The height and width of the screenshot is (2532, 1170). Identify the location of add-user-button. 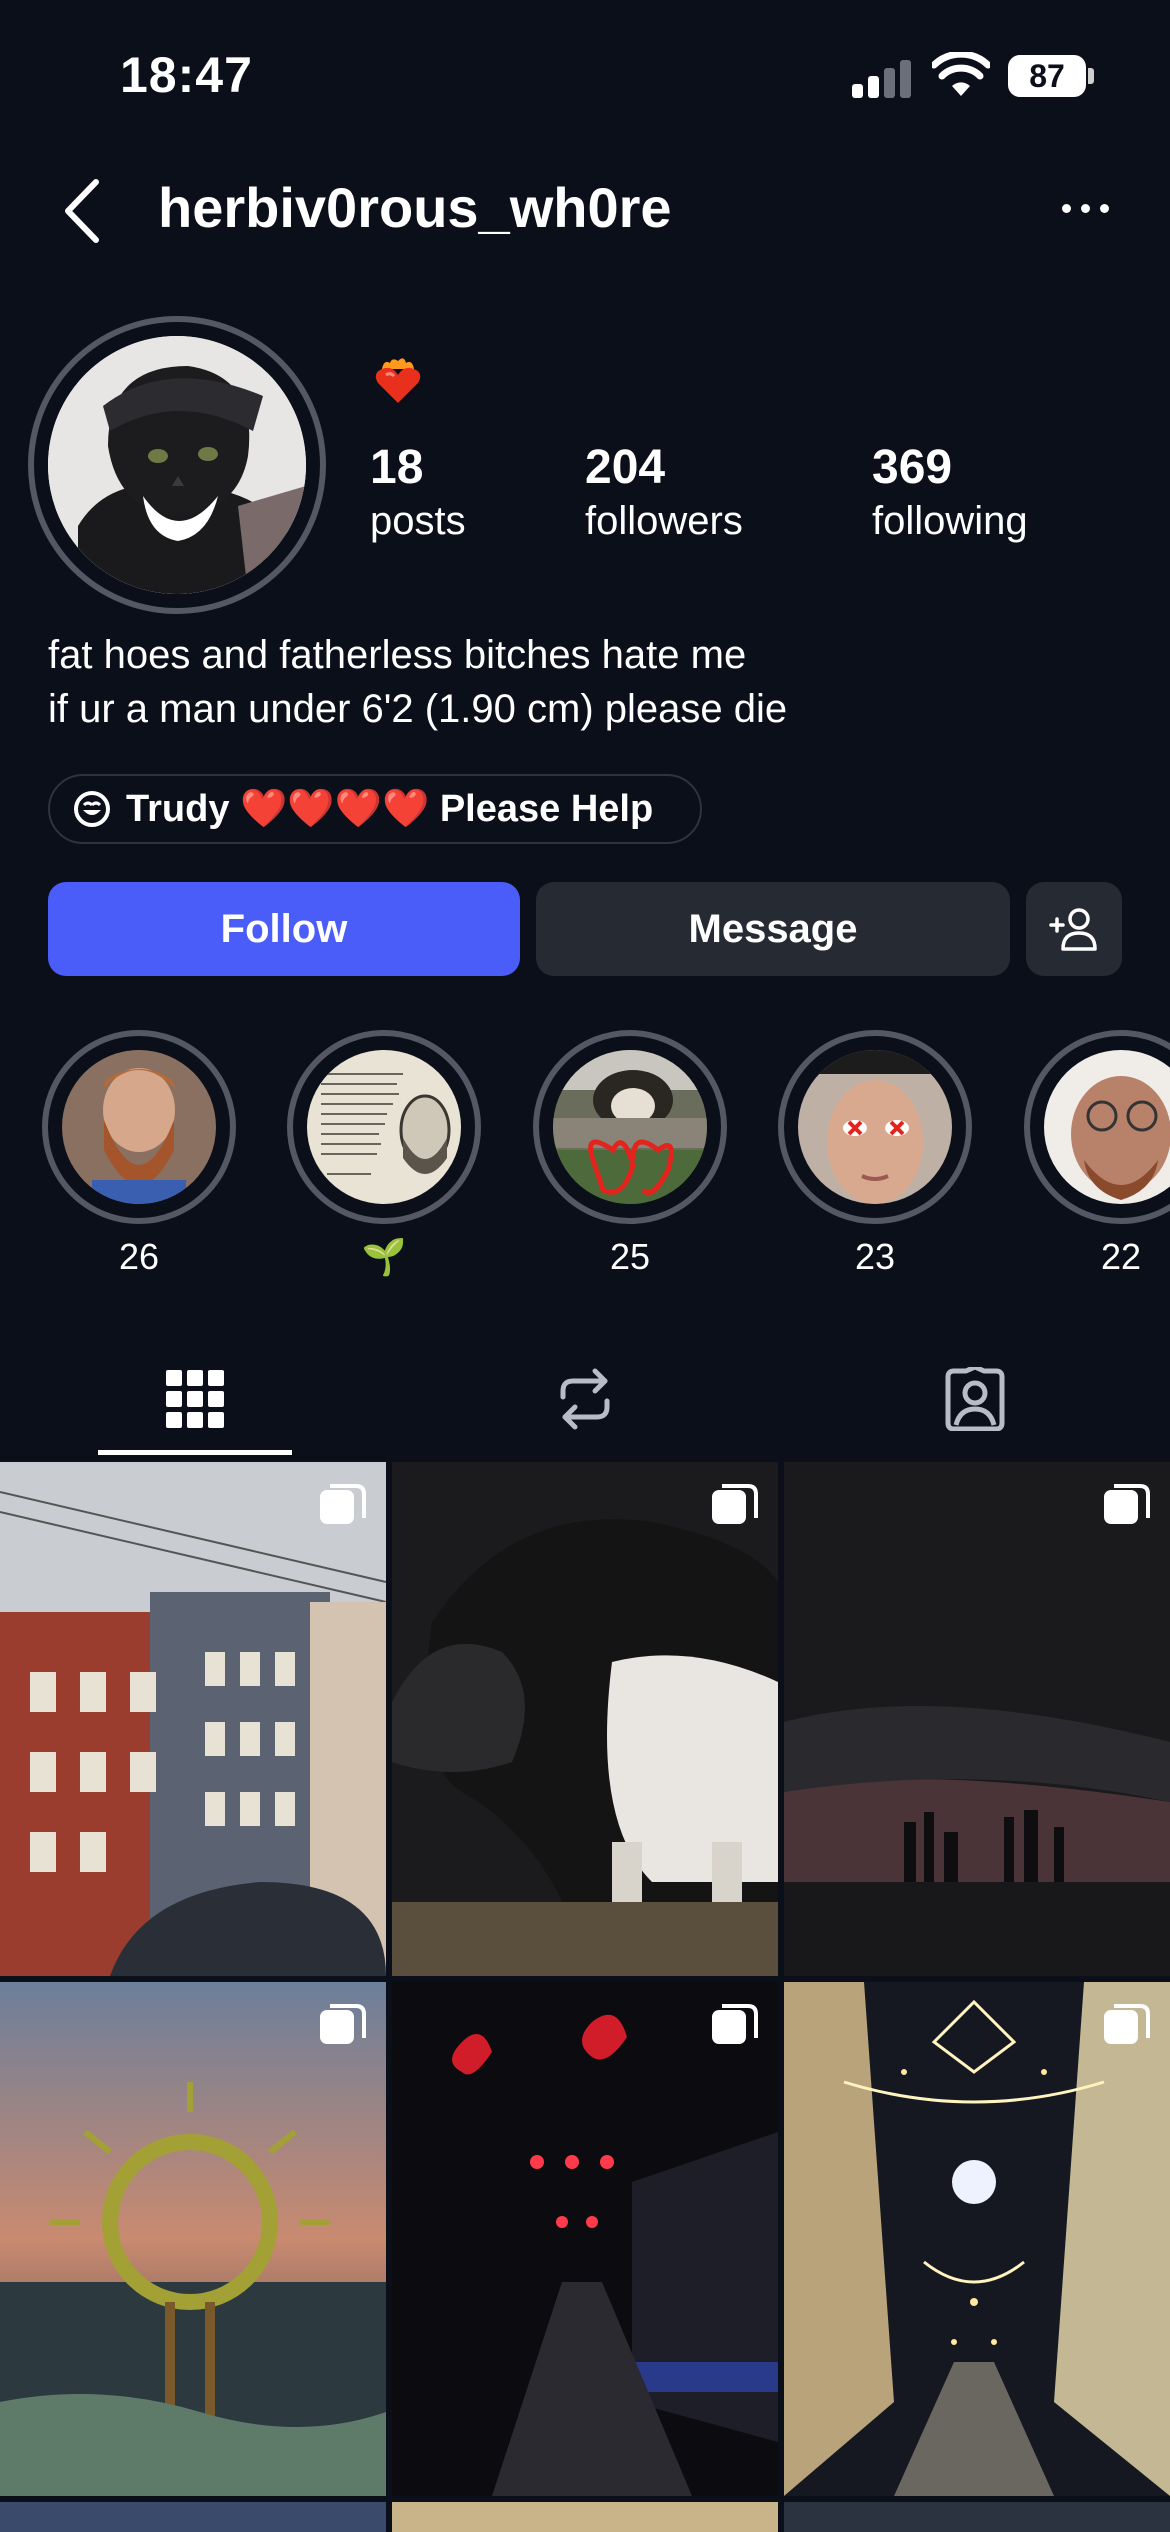
(1074, 929).